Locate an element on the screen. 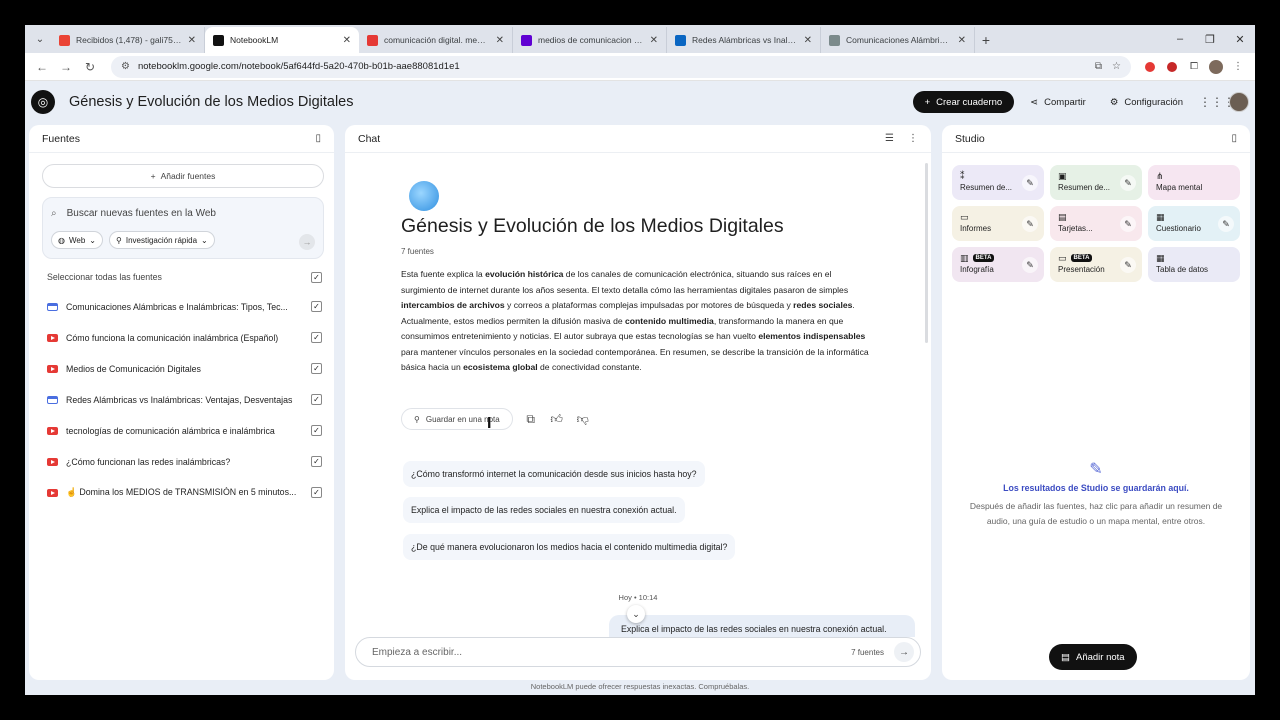 This screenshot has width=1280, height=720. studio-tile: ▦ Tabla de datos is located at coordinates (1194, 264).